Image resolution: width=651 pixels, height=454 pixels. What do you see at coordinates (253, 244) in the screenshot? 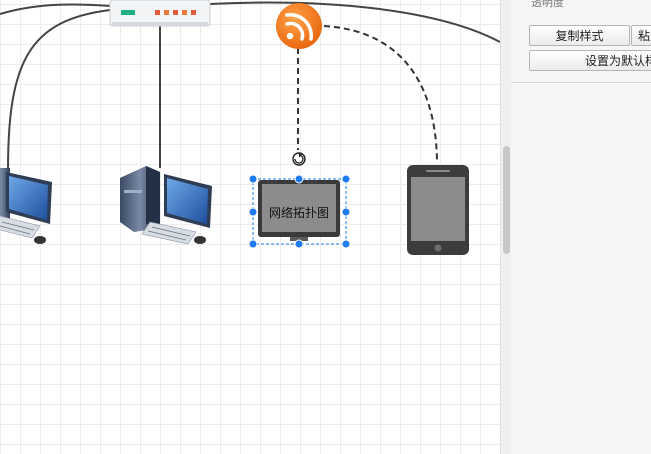
I see `resize-handle-sw` at bounding box center [253, 244].